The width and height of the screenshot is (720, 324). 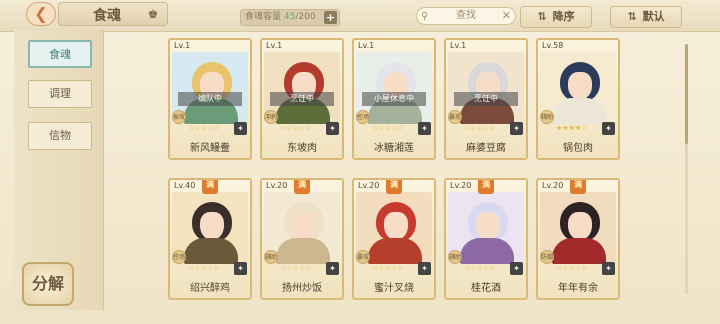 I want to click on card-level: Lv.40, so click(x=185, y=185).